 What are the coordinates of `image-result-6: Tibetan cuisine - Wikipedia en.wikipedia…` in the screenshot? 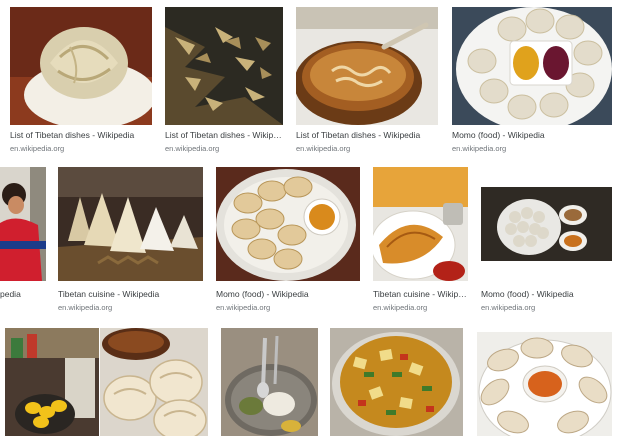 It's located at (130, 240).